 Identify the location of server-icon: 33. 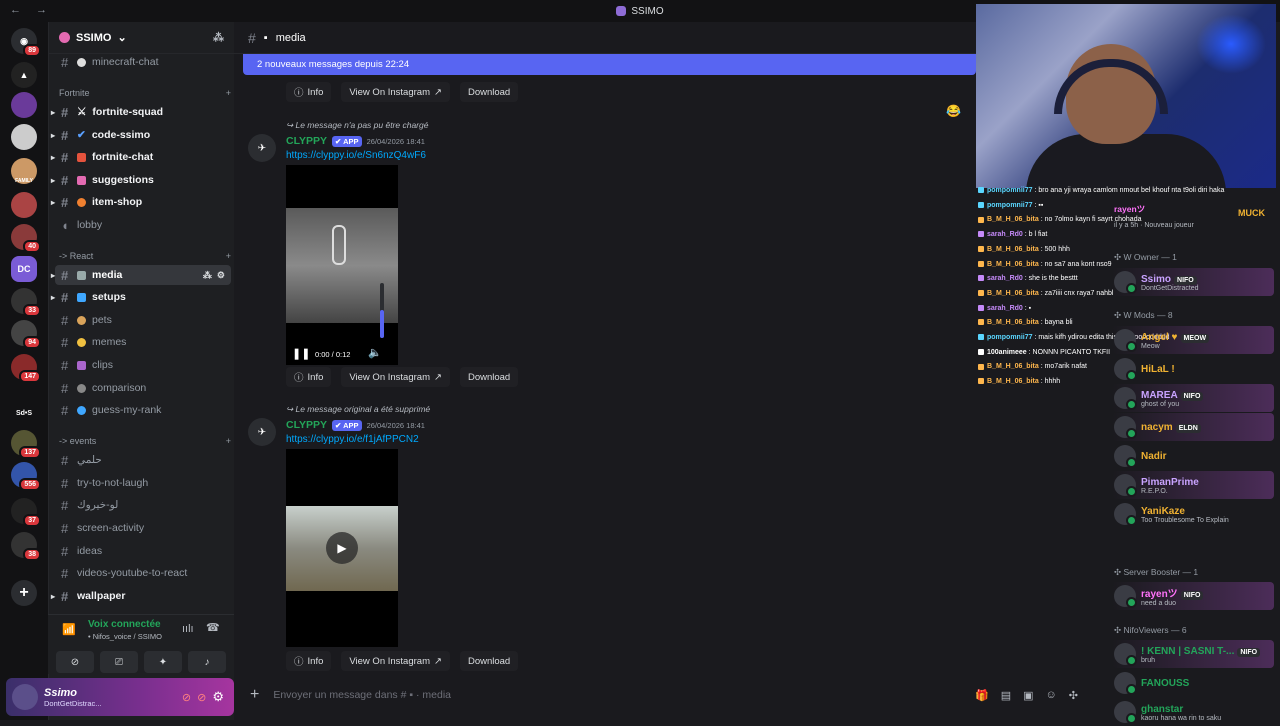
(26, 302).